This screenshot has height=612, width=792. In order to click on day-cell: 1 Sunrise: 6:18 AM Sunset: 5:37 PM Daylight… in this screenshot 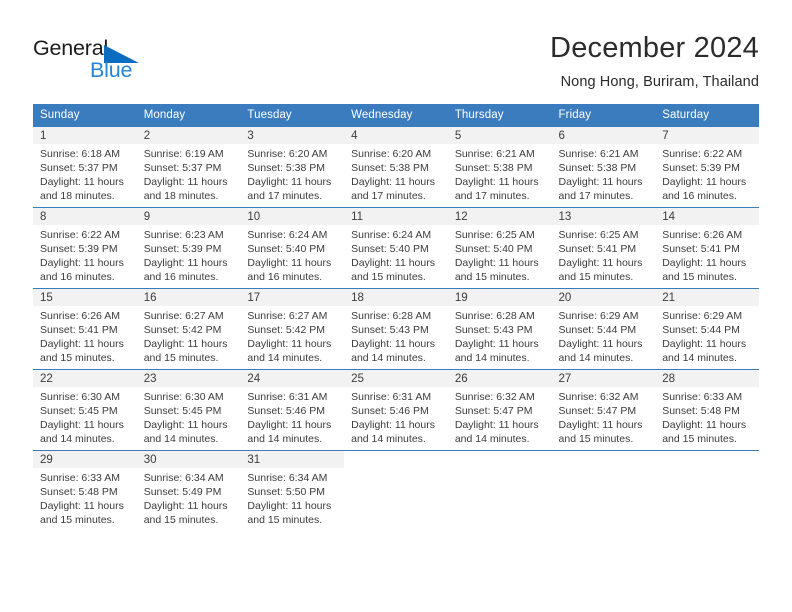, I will do `click(85, 167)`.